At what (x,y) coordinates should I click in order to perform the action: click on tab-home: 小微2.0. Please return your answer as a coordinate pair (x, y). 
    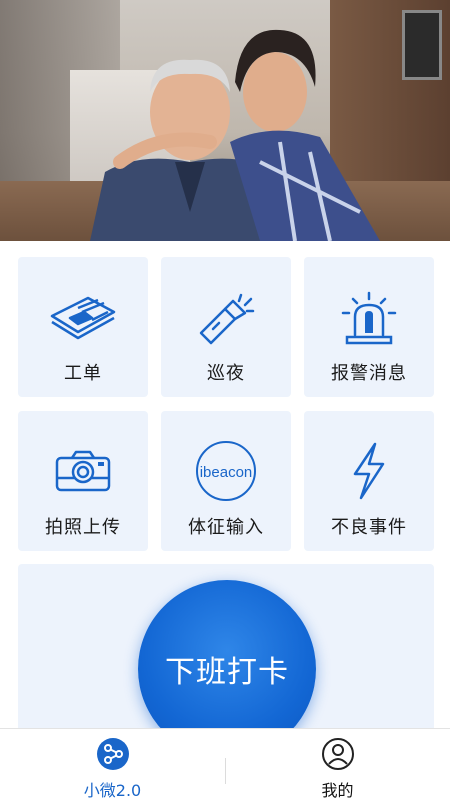
    Looking at the image, I should click on (112, 764).